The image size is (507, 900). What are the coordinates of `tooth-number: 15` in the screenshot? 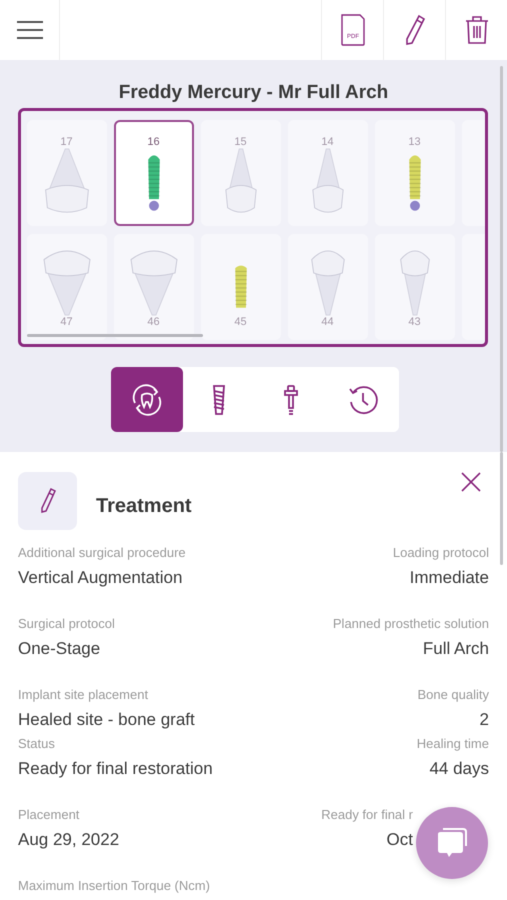 It's located at (240, 142).